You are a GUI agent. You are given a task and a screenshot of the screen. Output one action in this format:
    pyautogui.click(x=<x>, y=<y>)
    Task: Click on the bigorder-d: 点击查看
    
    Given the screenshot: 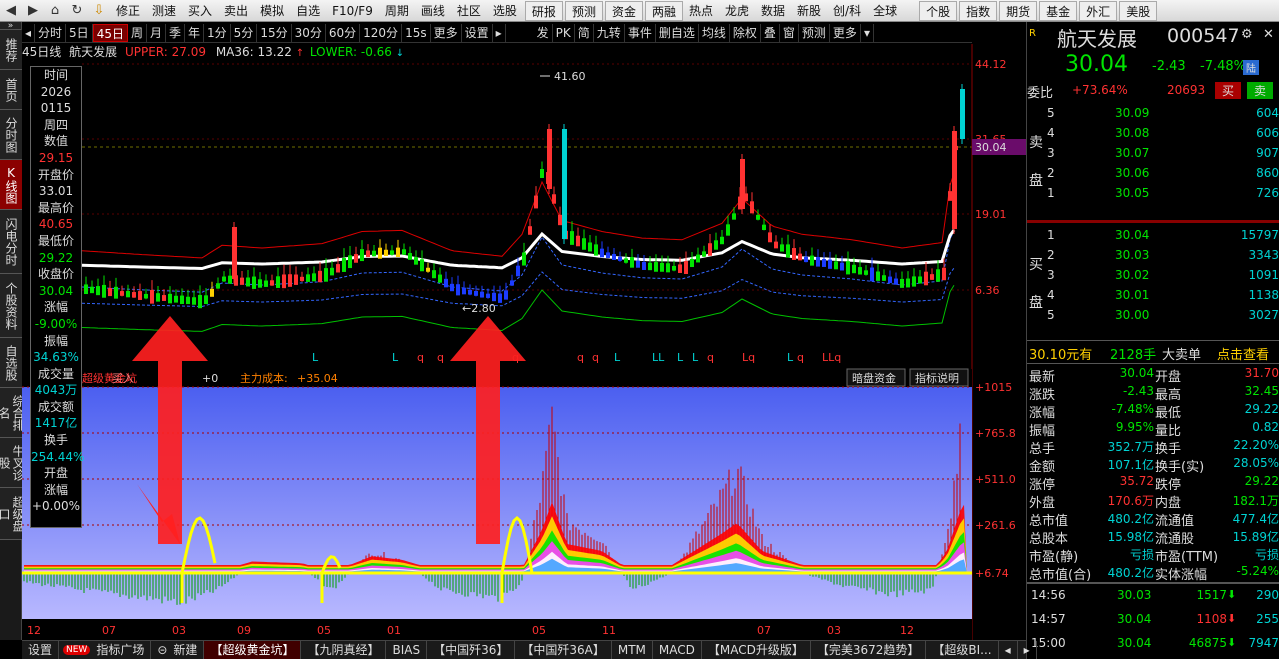 What is the action you would take?
    pyautogui.click(x=1248, y=353)
    